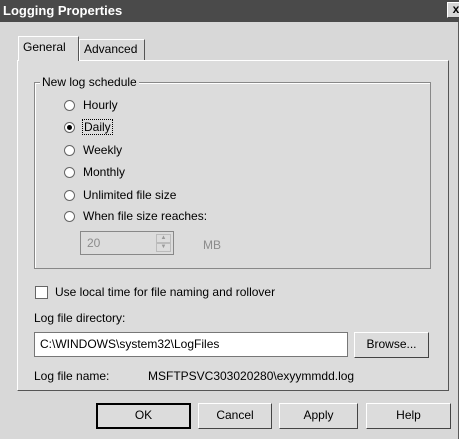 The width and height of the screenshot is (459, 439). Describe the element at coordinates (235, 416) in the screenshot. I see `cancel-button: Cancel` at that location.